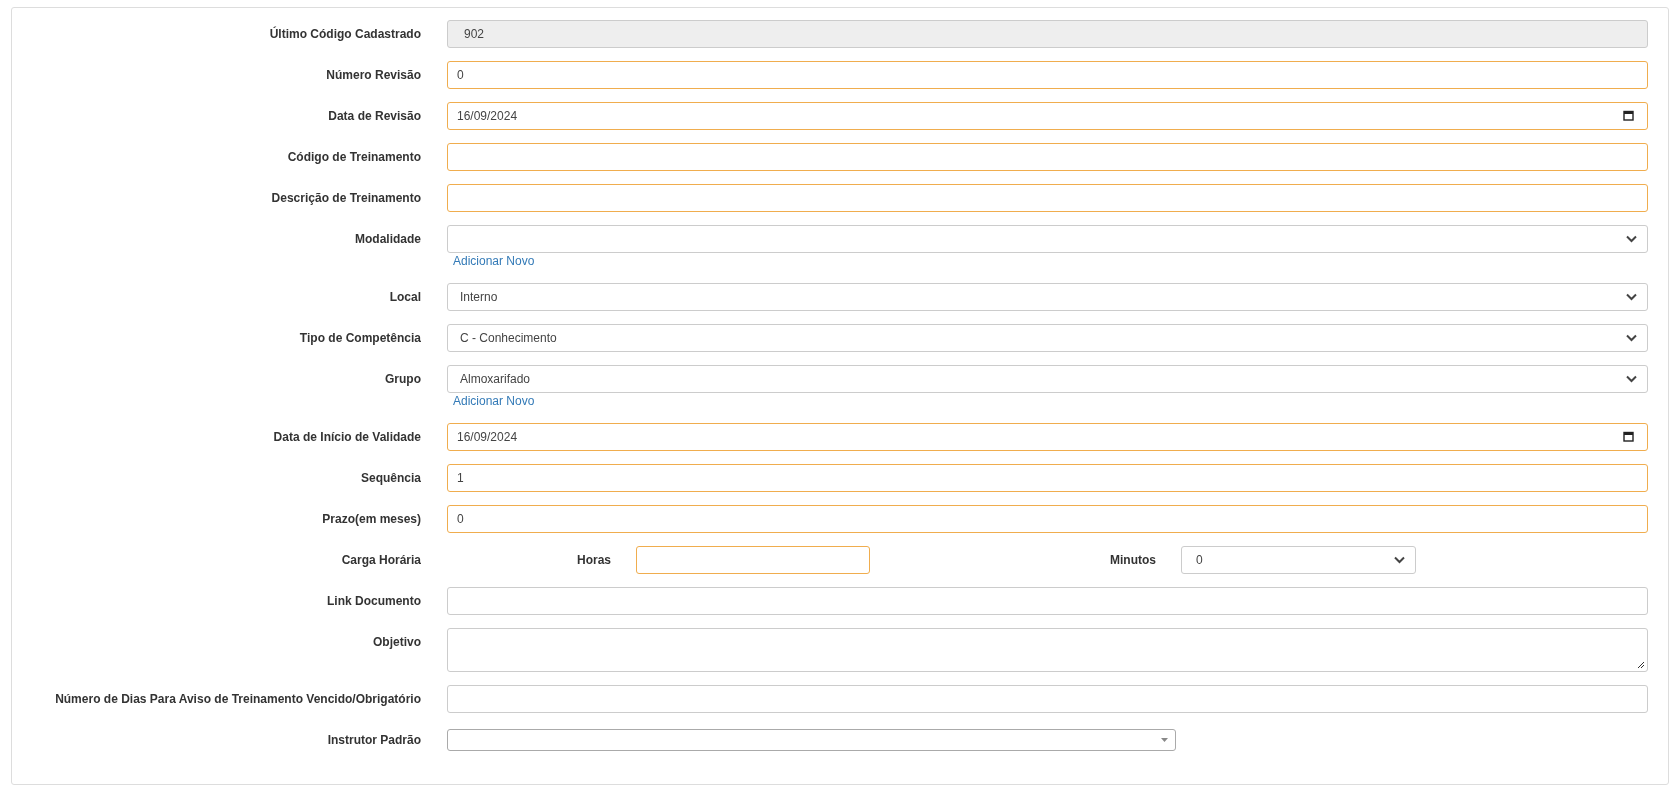 The image size is (1680, 794). I want to click on combobox-field, so click(811, 740).